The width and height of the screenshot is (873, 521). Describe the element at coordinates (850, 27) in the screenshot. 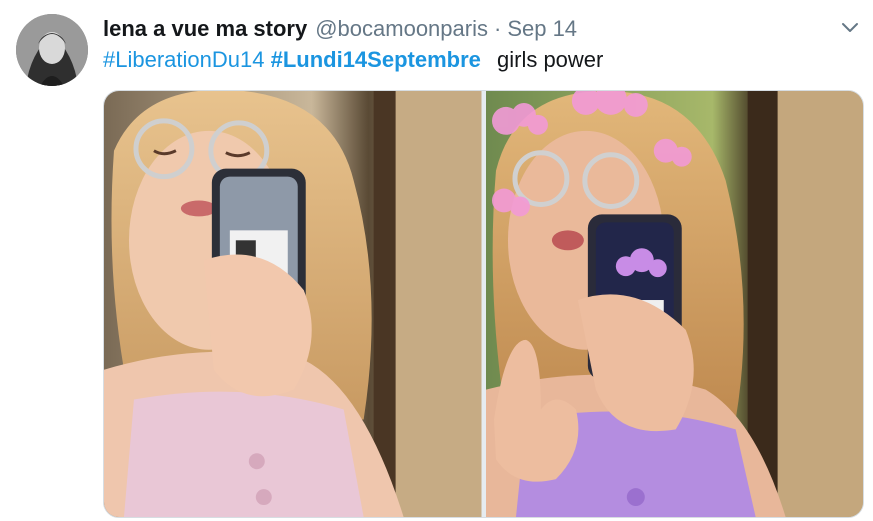

I see `chevron-down-icon` at that location.